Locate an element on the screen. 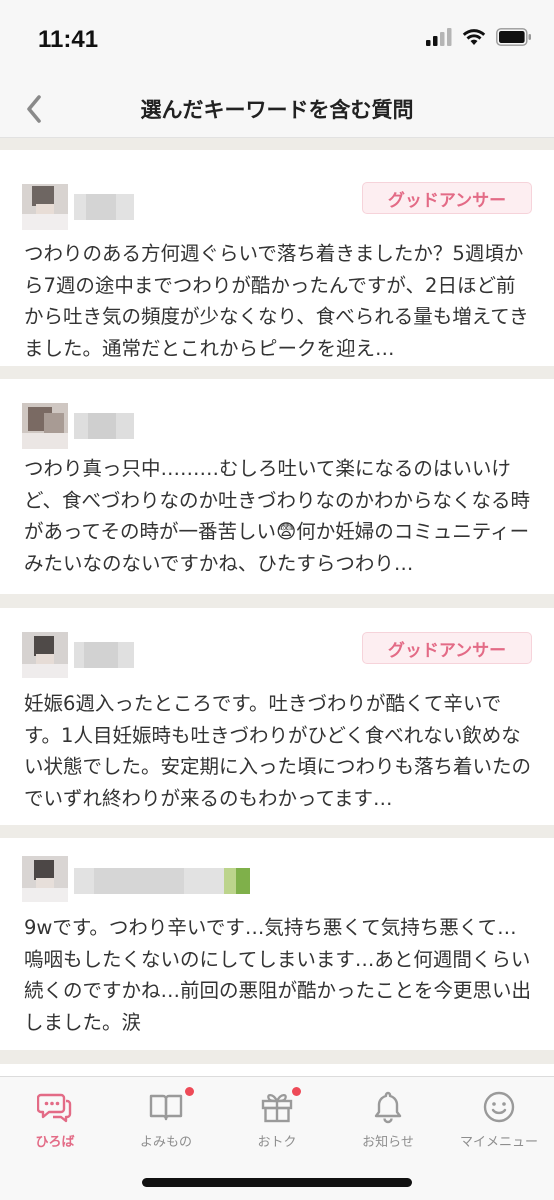 This screenshot has width=554, height=1200. tab-label: おトク is located at coordinates (277, 1142).